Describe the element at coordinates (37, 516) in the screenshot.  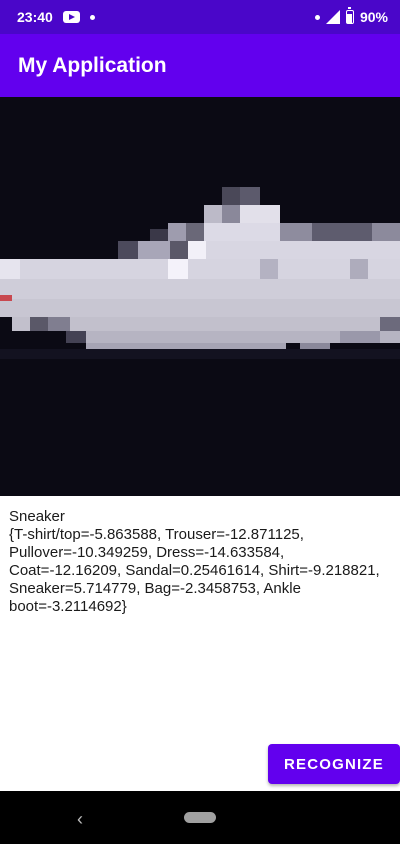
I see `result-label: Sneaker` at that location.